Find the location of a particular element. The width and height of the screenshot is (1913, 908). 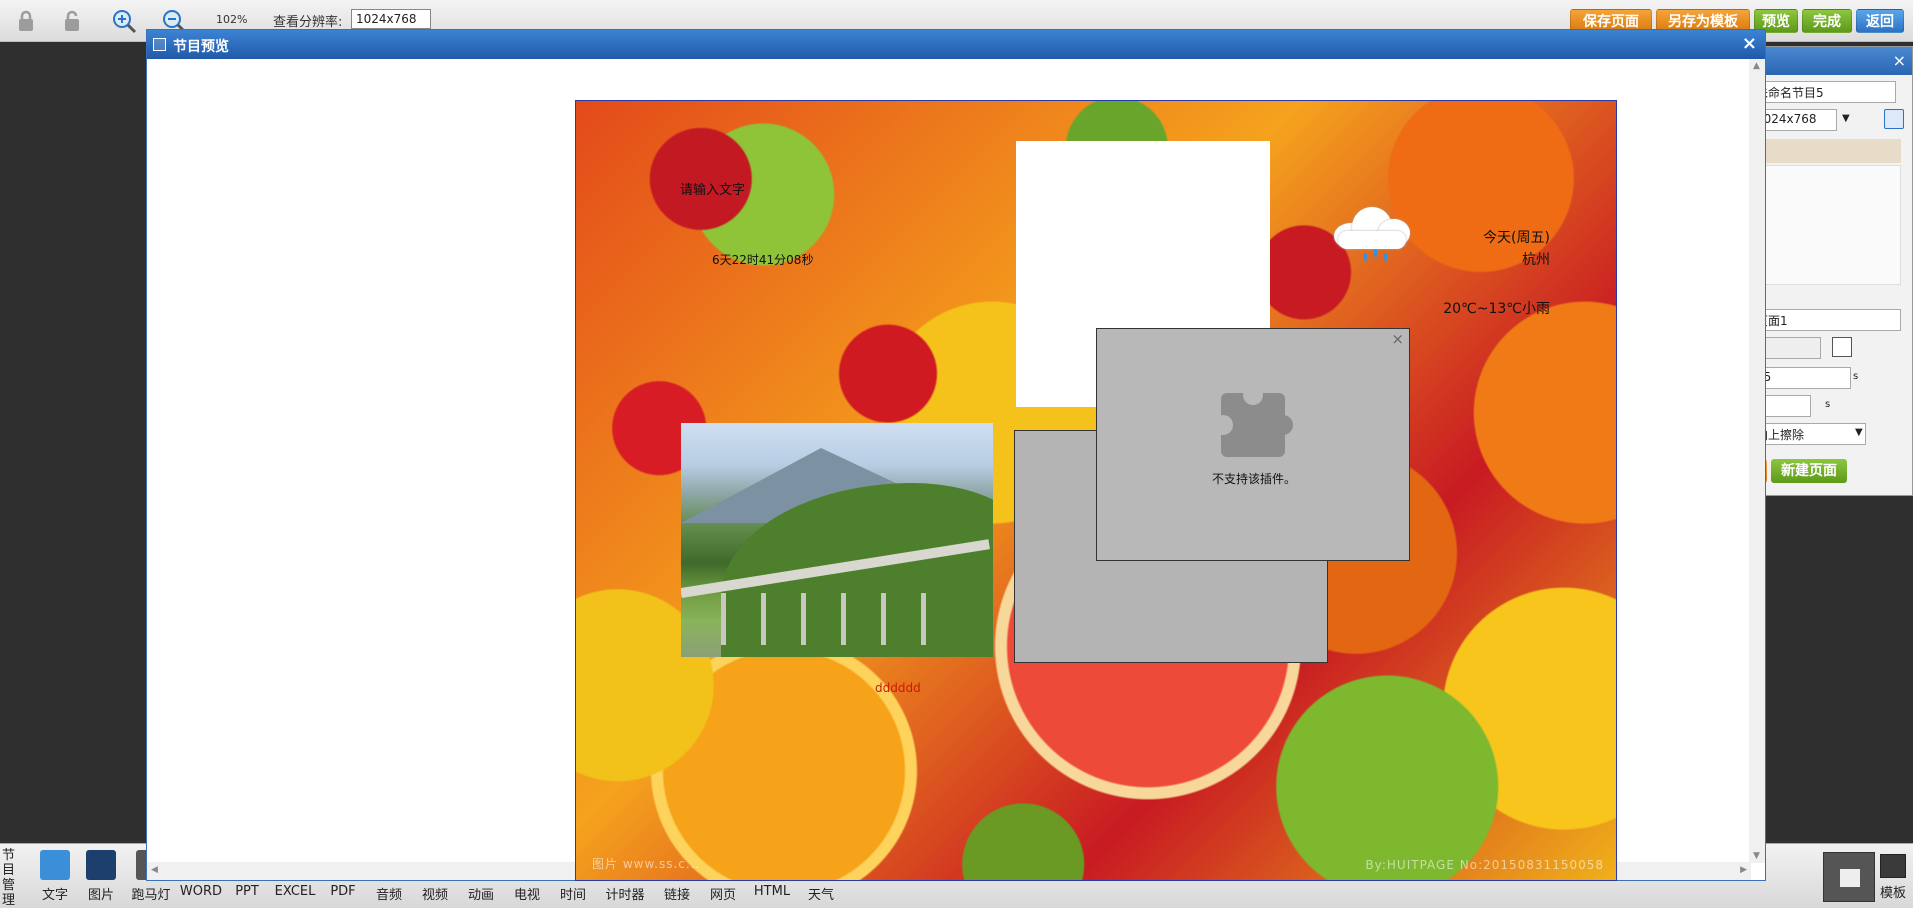

component-label: 链接 is located at coordinates (676, 895).